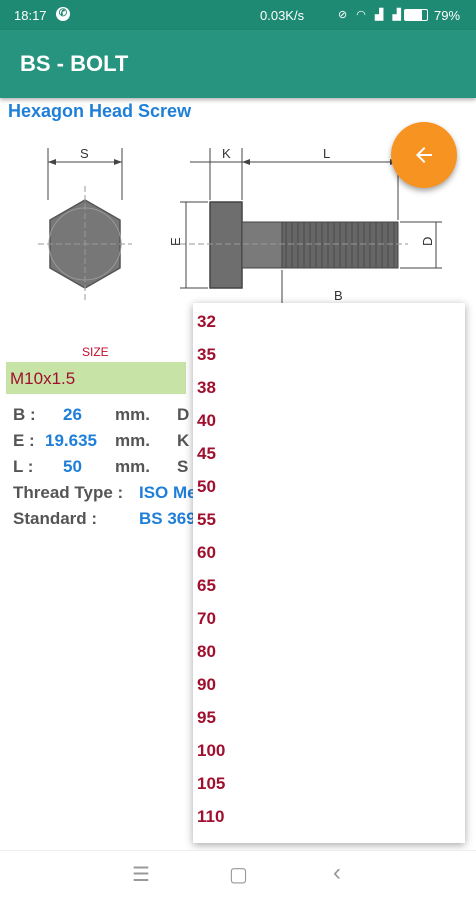  Describe the element at coordinates (206, 388) in the screenshot. I see `dropdown-option: 38` at that location.